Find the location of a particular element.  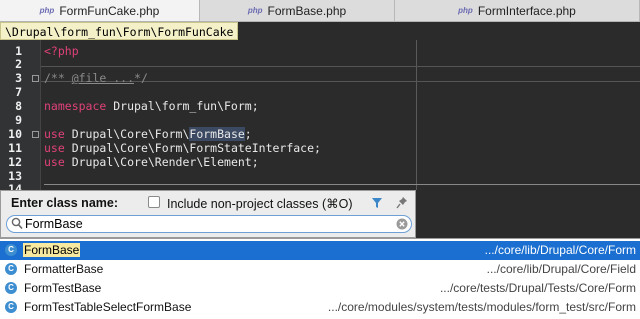

filter-icon is located at coordinates (377, 203).